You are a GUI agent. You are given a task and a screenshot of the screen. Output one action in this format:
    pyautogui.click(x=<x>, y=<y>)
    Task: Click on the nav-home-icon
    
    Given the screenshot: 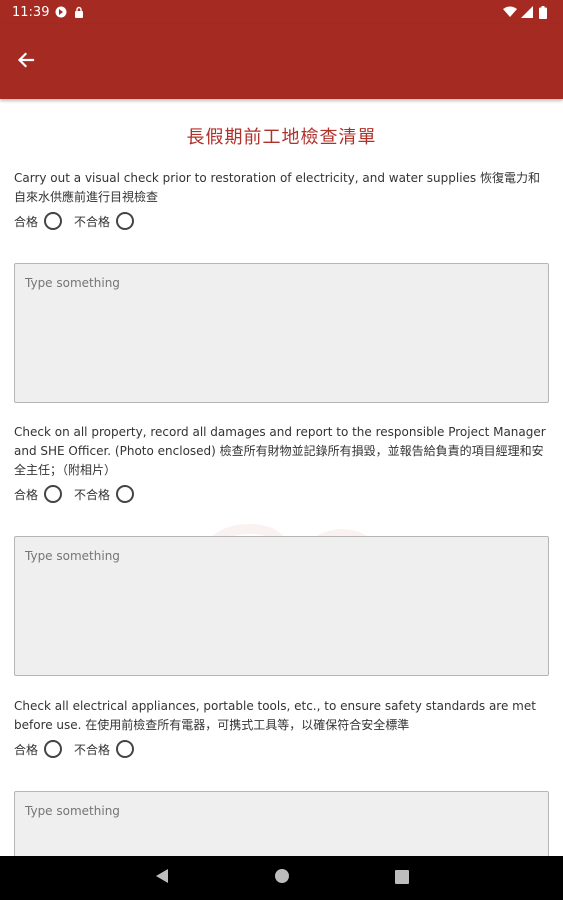 What is the action you would take?
    pyautogui.click(x=282, y=878)
    